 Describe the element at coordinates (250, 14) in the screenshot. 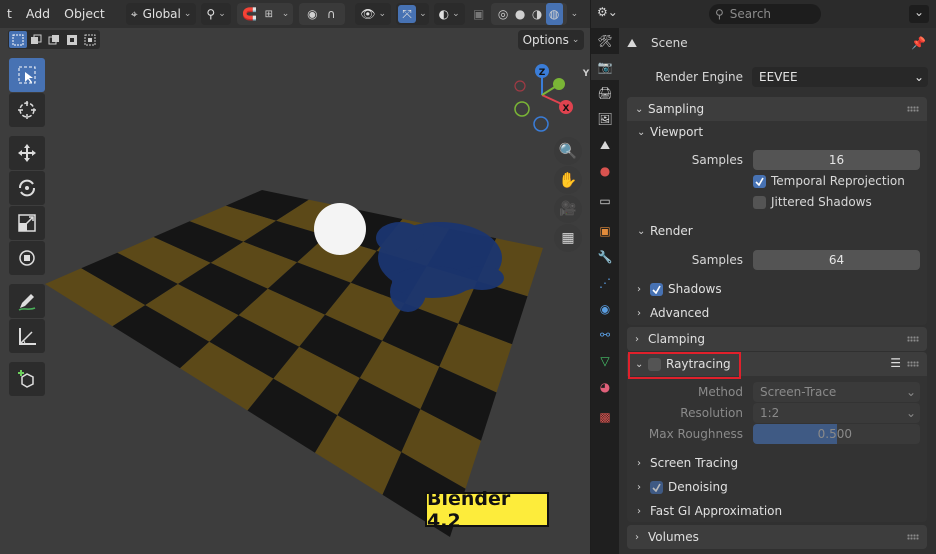

I see `snap-icon: 🧲` at that location.